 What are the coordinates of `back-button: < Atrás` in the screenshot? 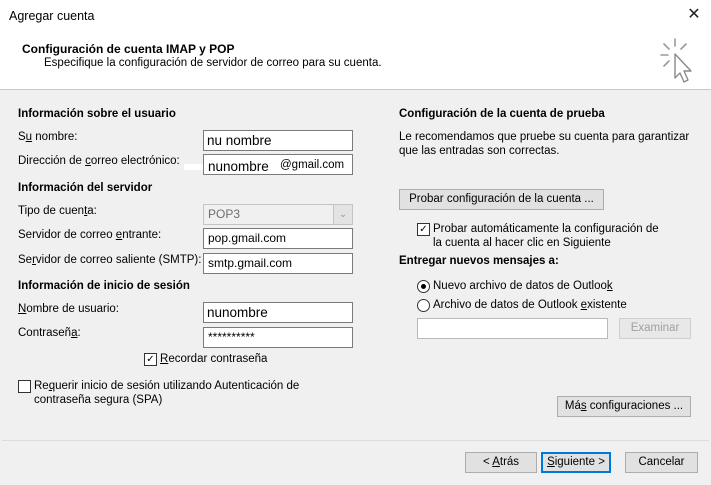 It's located at (501, 462).